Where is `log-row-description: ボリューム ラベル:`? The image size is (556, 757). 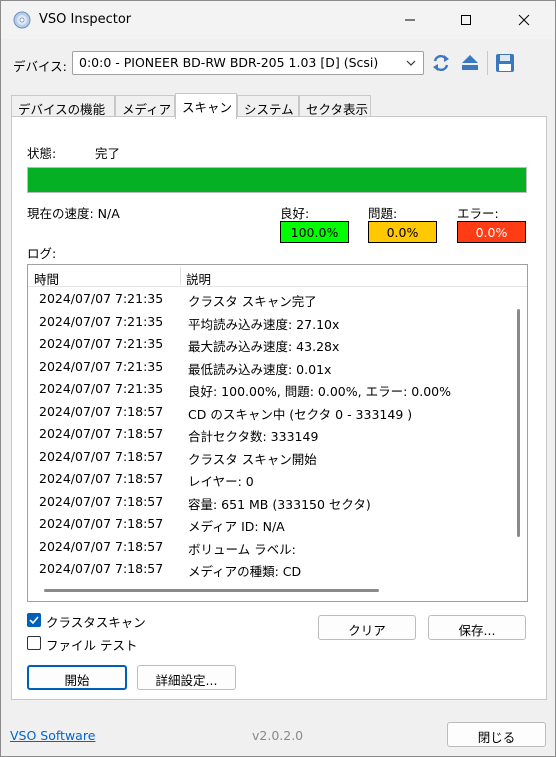
log-row-description: ボリューム ラベル: is located at coordinates (242, 549).